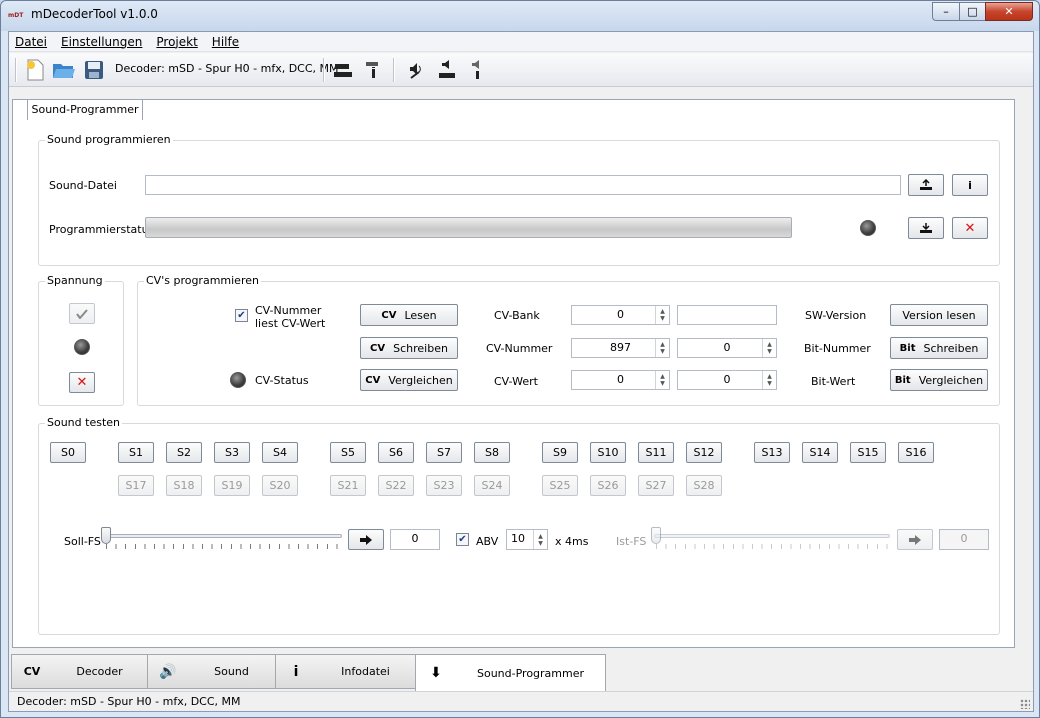 Image resolution: width=1040 pixels, height=718 pixels. What do you see at coordinates (373, 70) in the screenshot?
I see `loco-info-icon` at bounding box center [373, 70].